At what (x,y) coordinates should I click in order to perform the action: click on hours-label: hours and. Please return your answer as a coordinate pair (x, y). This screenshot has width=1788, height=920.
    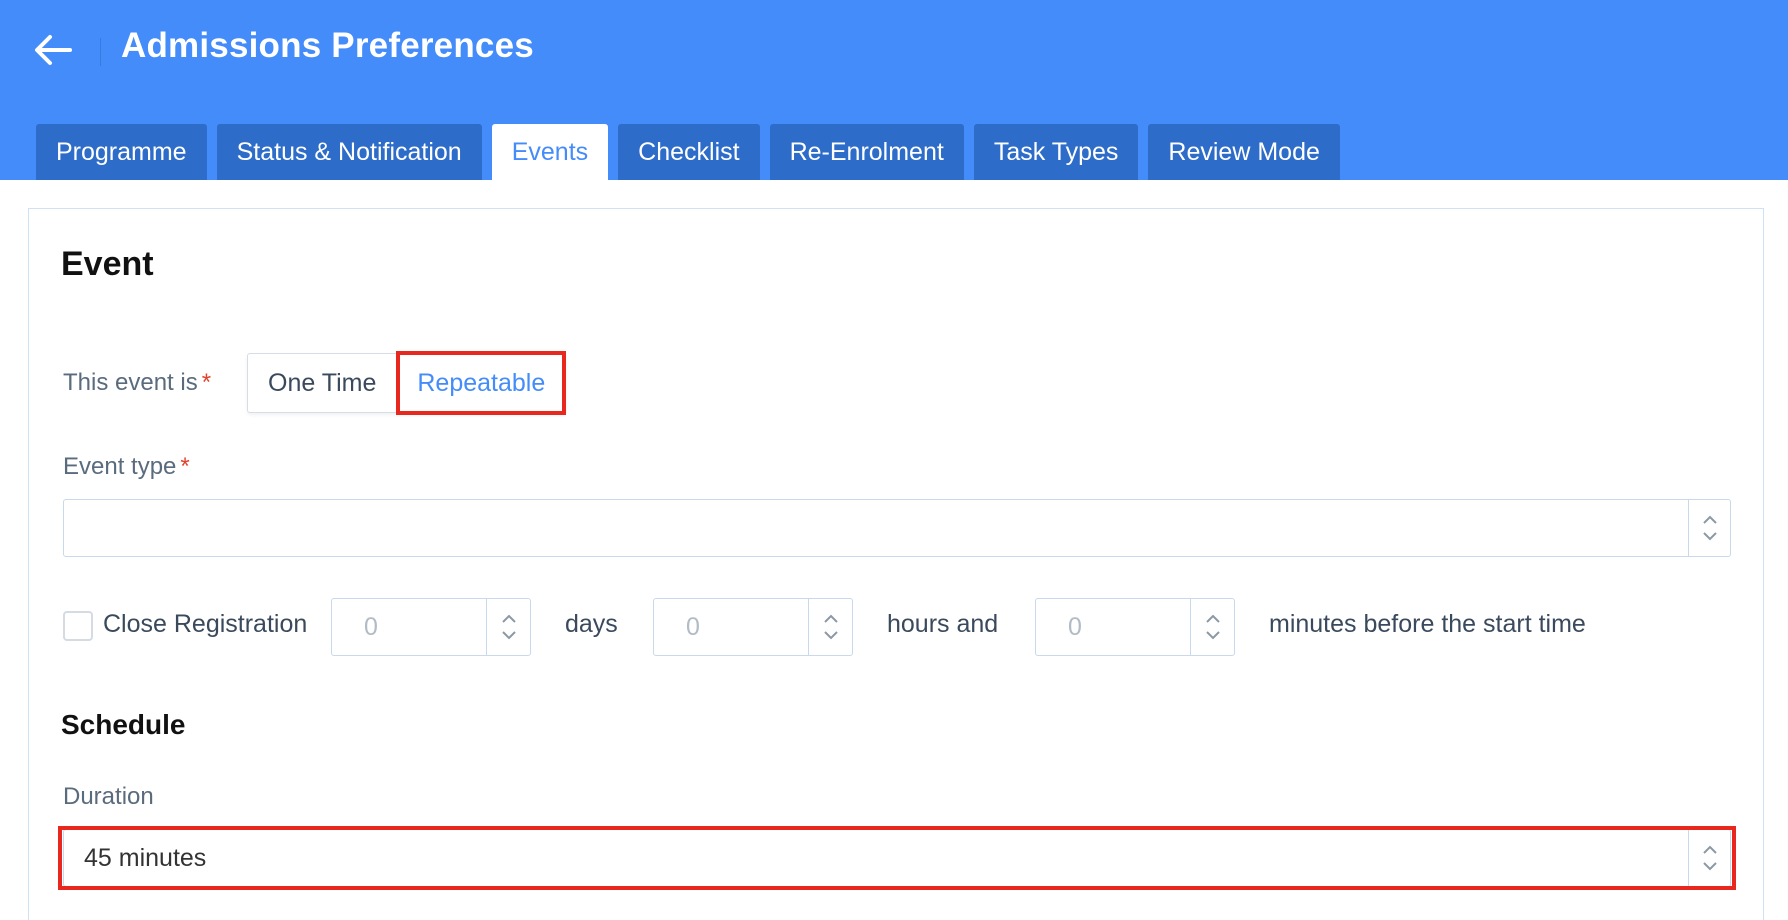
    Looking at the image, I should click on (943, 624).